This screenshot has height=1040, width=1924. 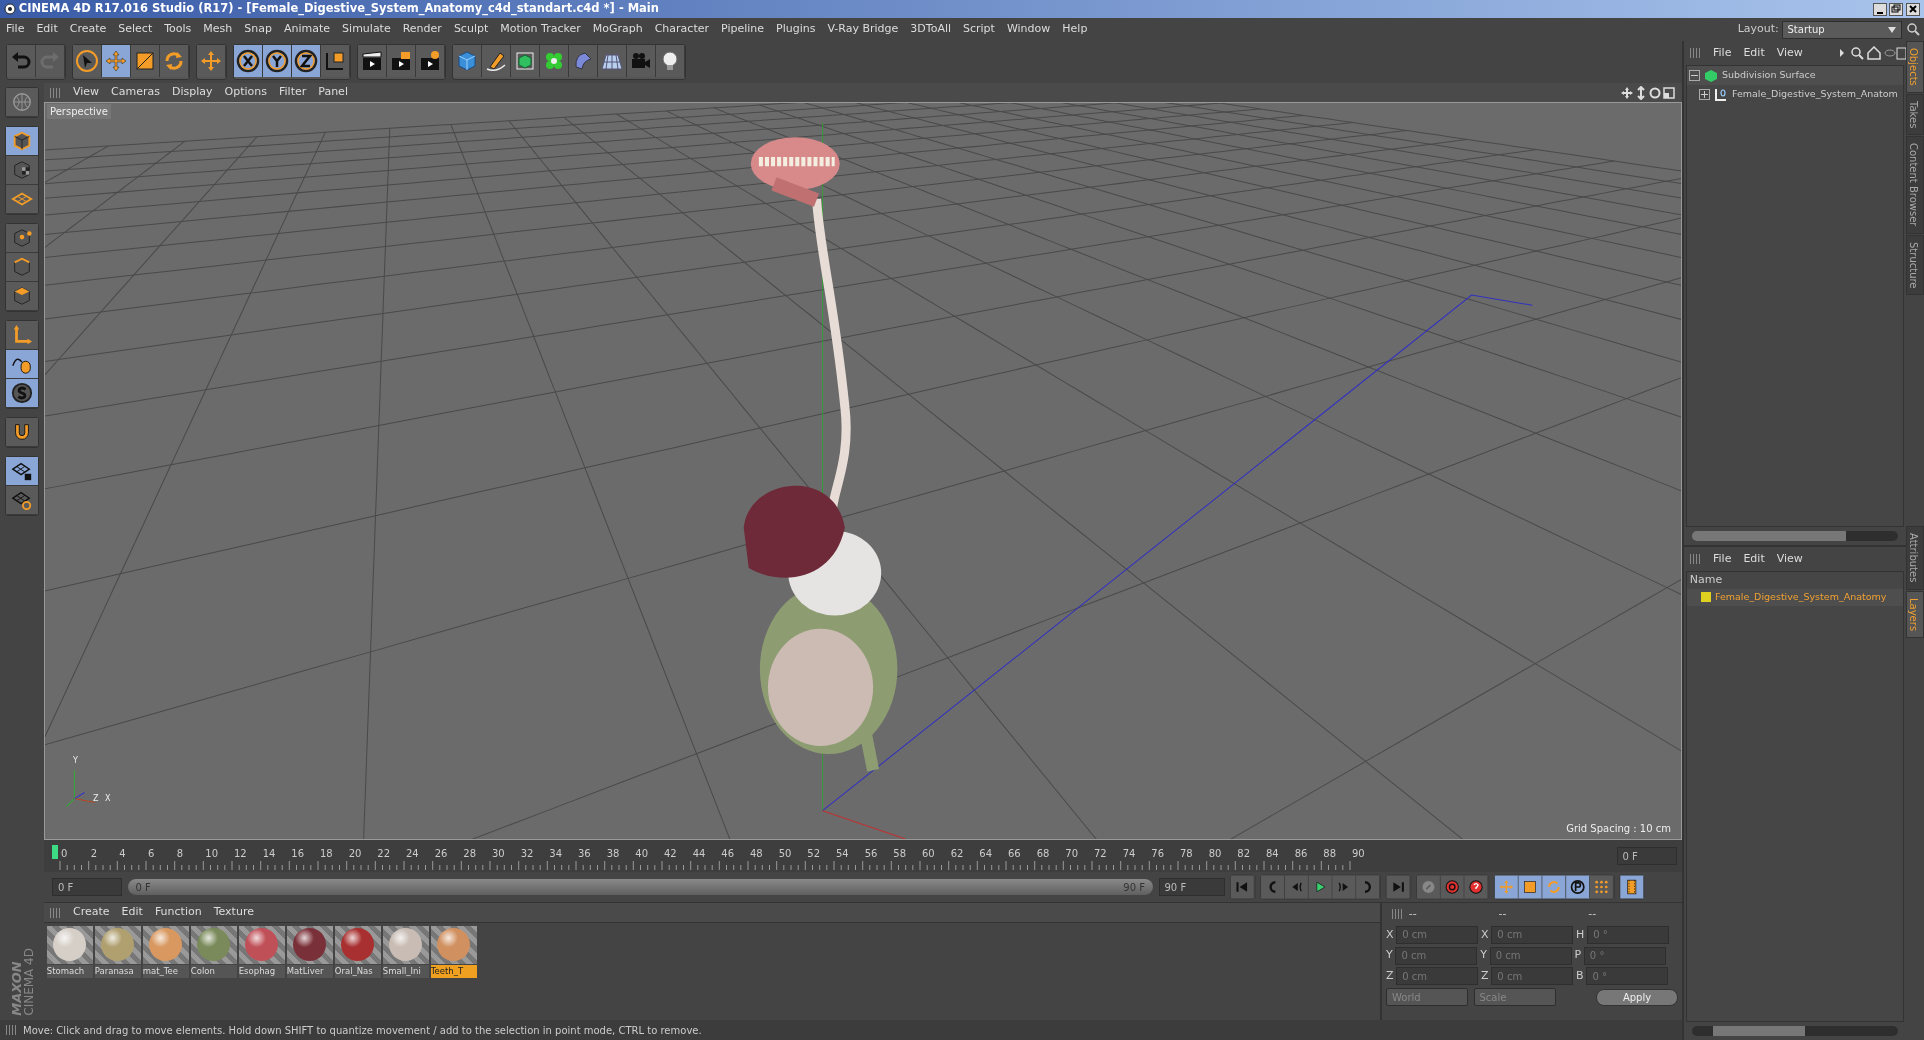 I want to click on y-axis-button, so click(x=277, y=61).